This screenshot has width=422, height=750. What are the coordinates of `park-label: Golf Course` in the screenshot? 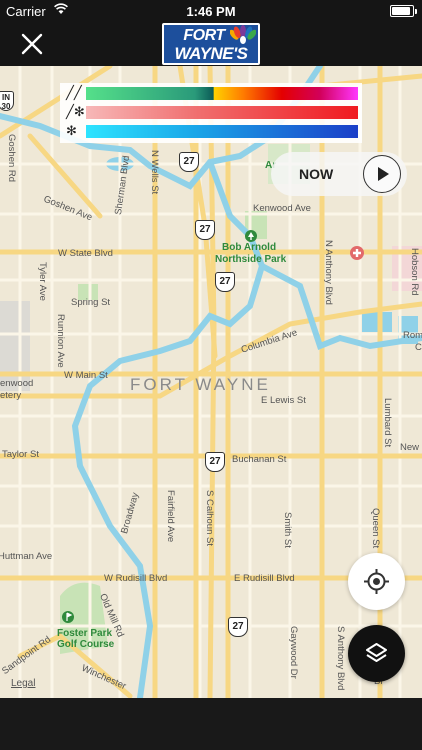 It's located at (86, 644).